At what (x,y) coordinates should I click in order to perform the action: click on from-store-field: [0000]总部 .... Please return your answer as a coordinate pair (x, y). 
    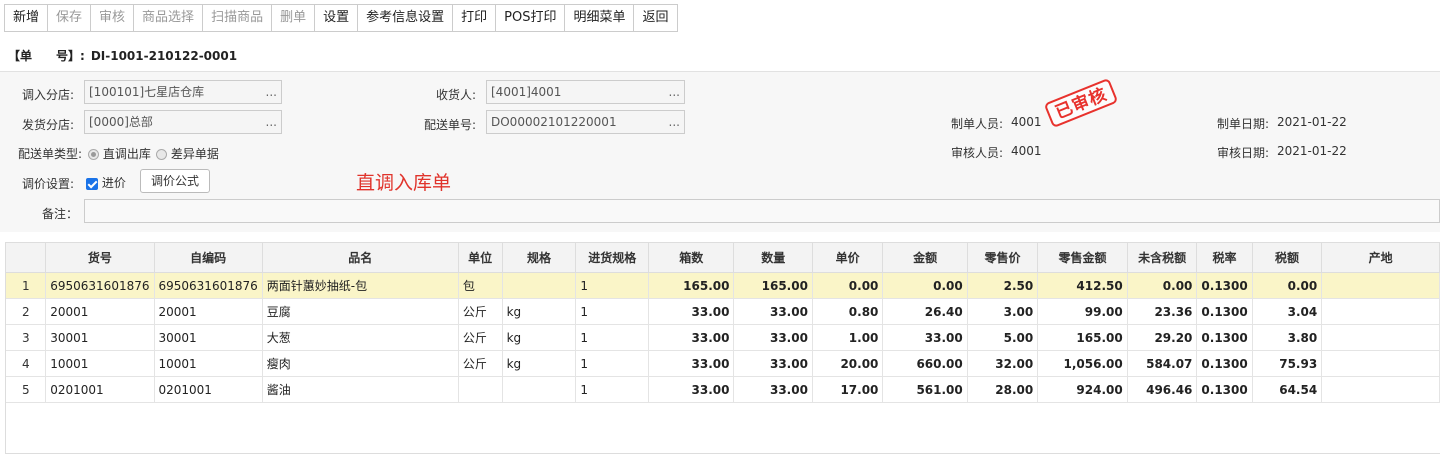
    Looking at the image, I should click on (183, 122).